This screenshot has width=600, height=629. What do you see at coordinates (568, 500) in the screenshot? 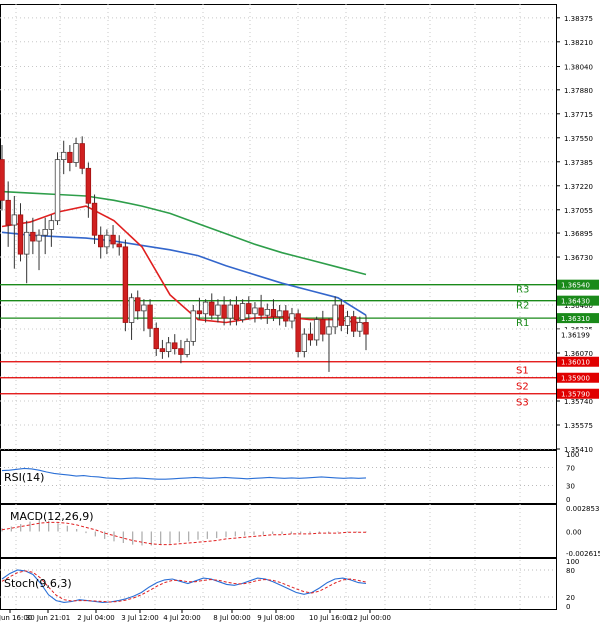
I see `rsi-tick-label: 0` at bounding box center [568, 500].